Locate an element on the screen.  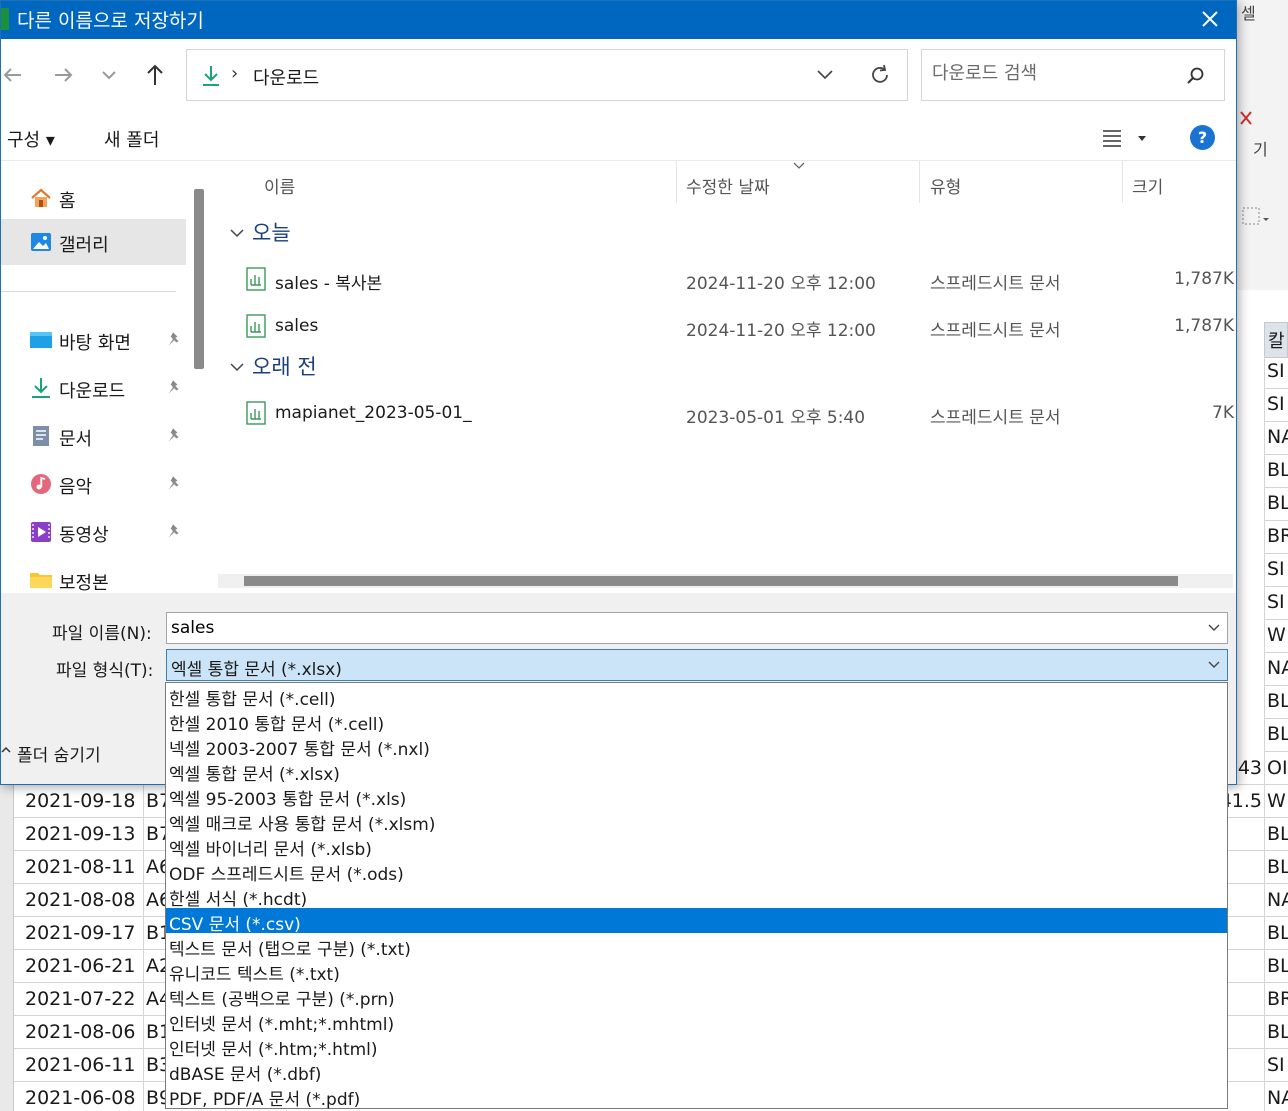
nav-scrollbar is located at coordinates (199, 279).